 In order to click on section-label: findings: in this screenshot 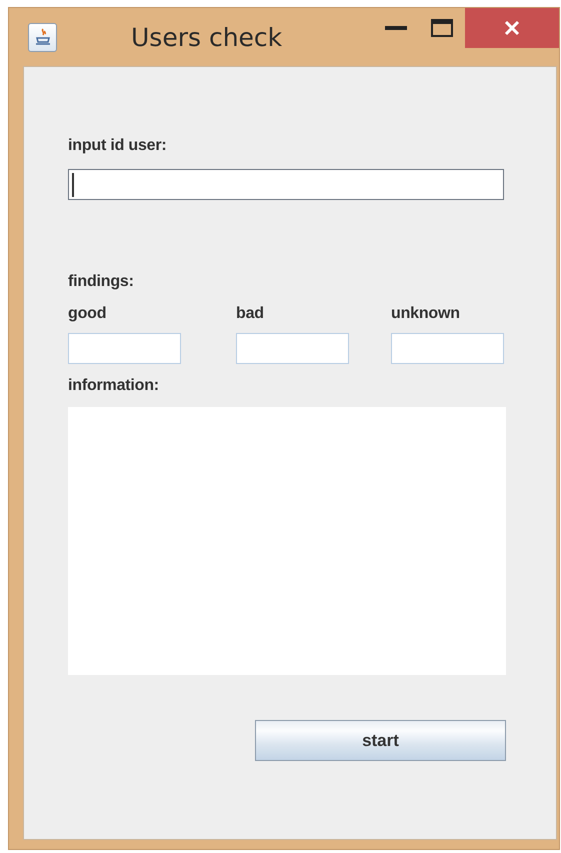, I will do `click(101, 282)`.